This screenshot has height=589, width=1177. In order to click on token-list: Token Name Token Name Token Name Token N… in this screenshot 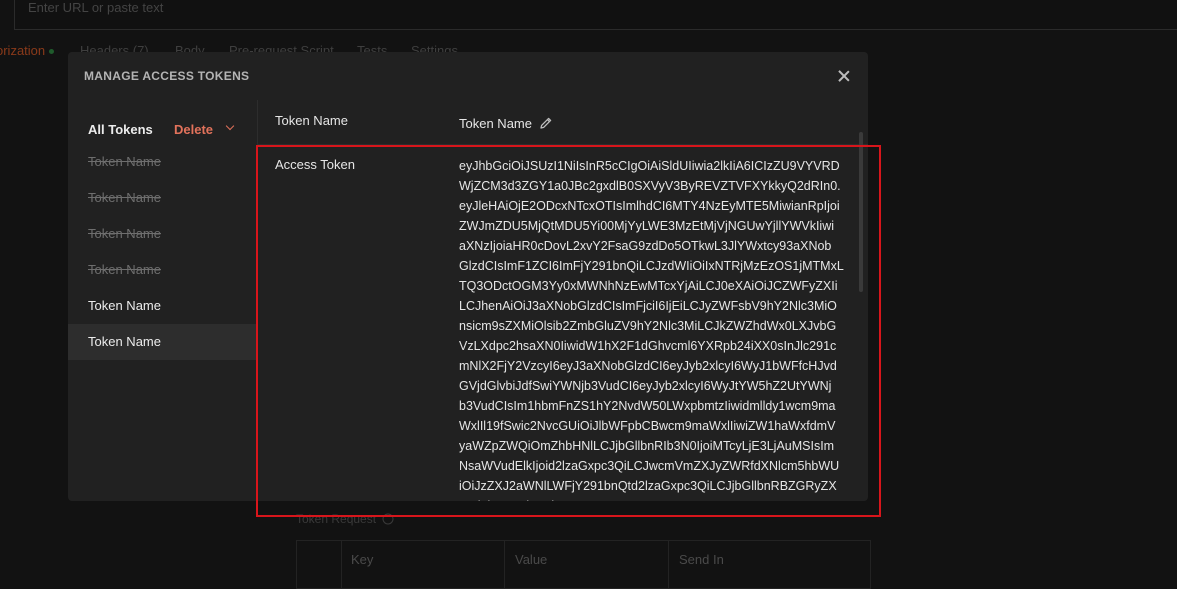, I will do `click(162, 252)`.